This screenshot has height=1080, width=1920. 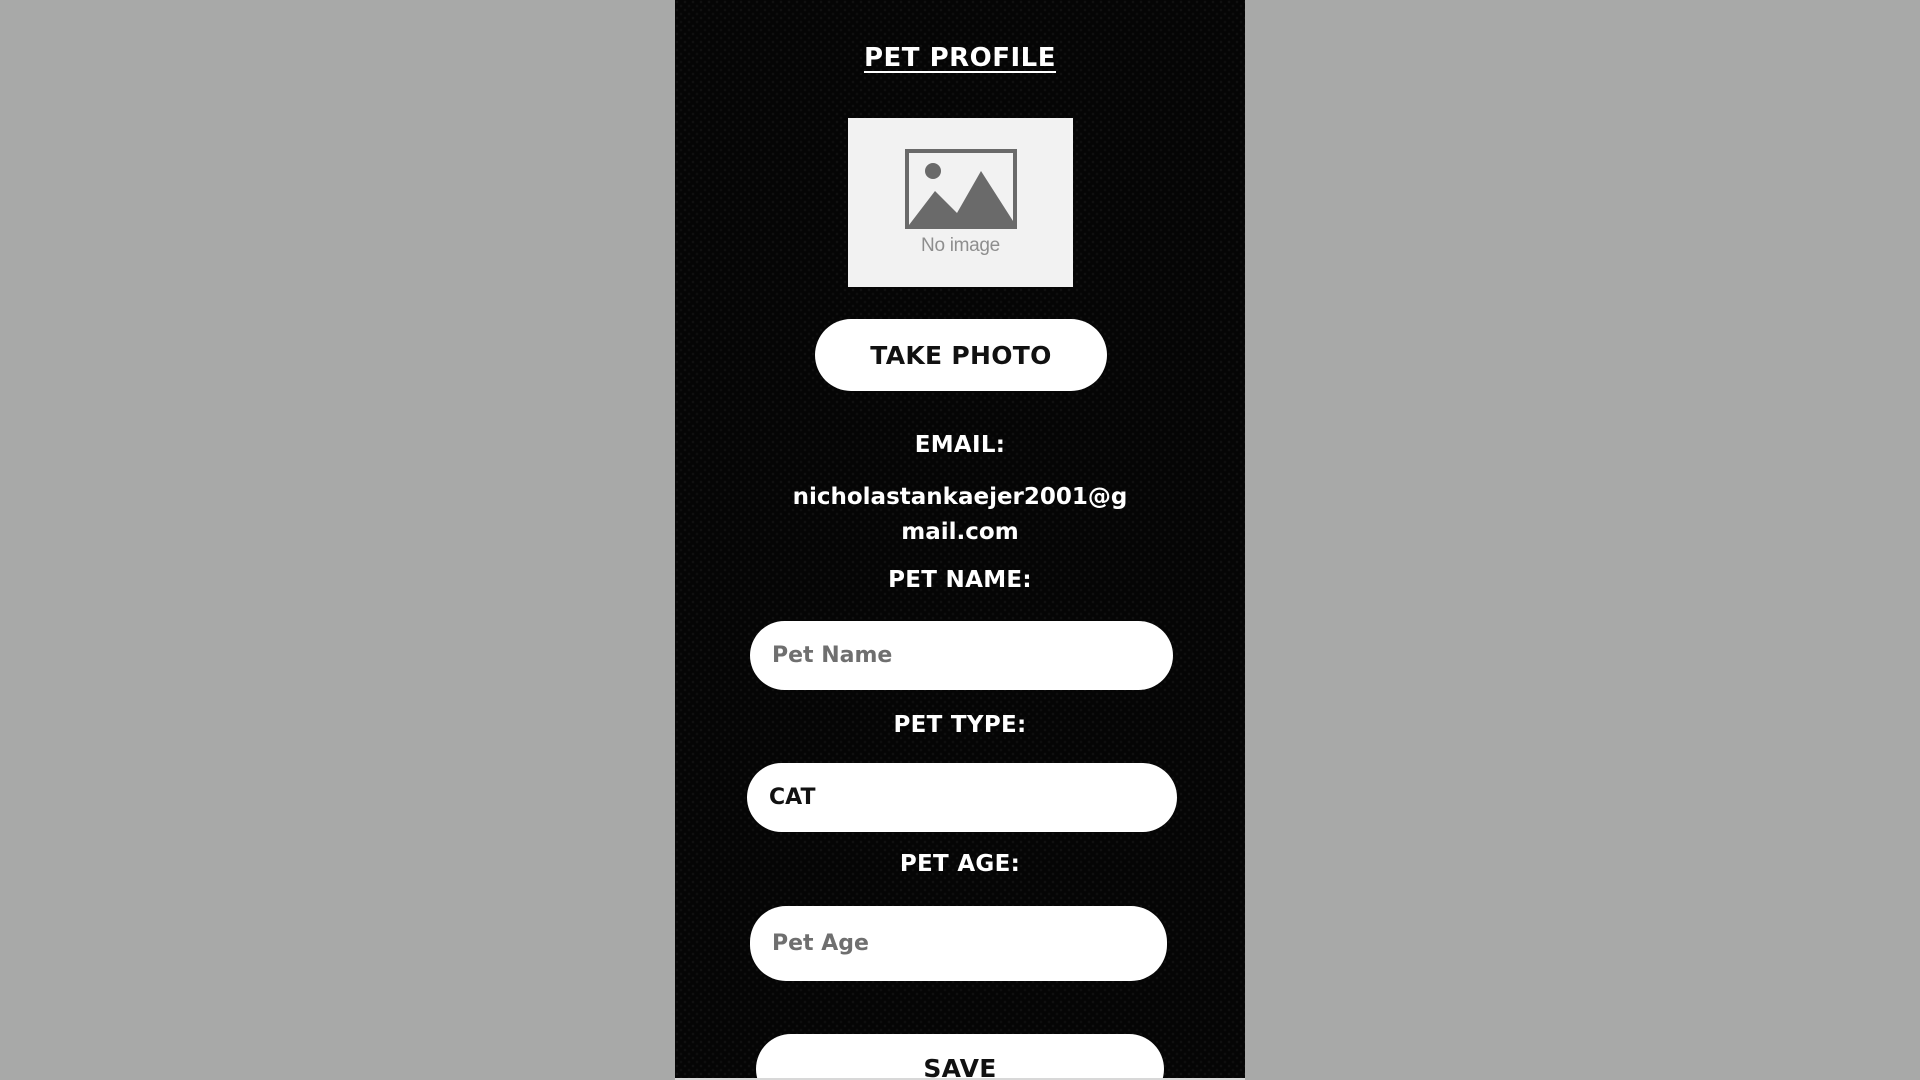 What do you see at coordinates (960, 188) in the screenshot?
I see `image-placeholder-icon` at bounding box center [960, 188].